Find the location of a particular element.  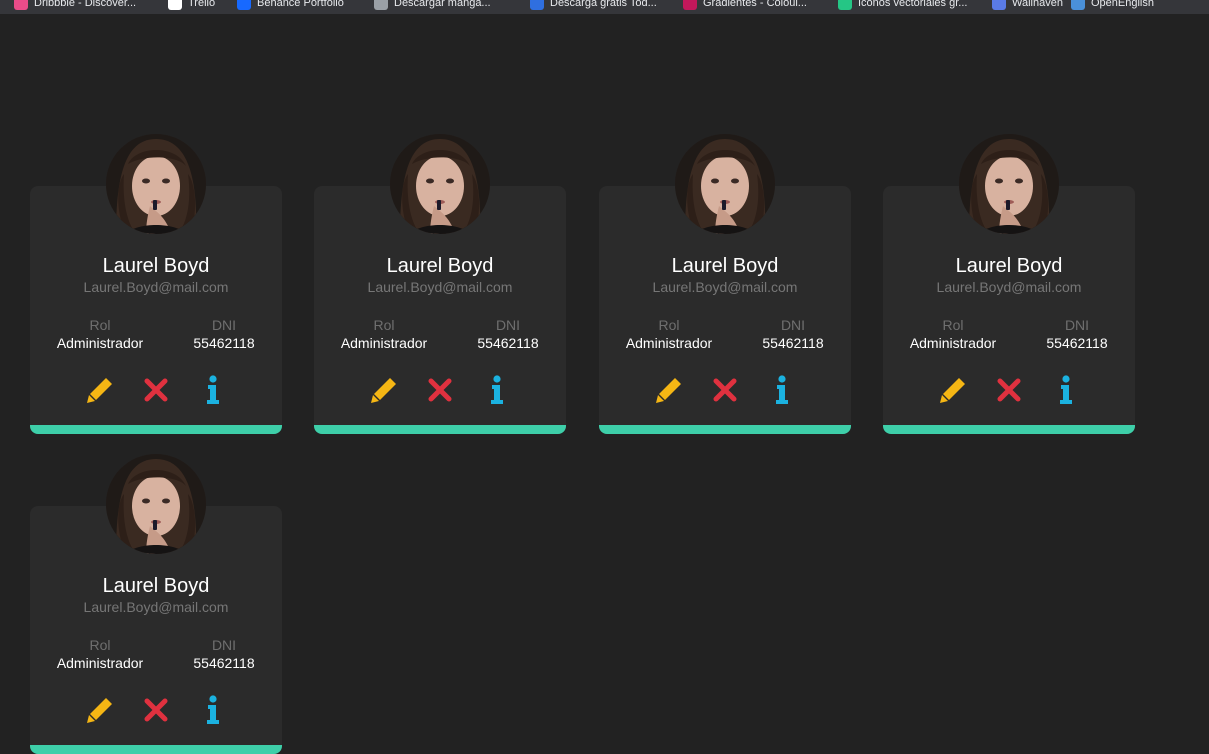

bookmark-label: Trello is located at coordinates (202, 4).